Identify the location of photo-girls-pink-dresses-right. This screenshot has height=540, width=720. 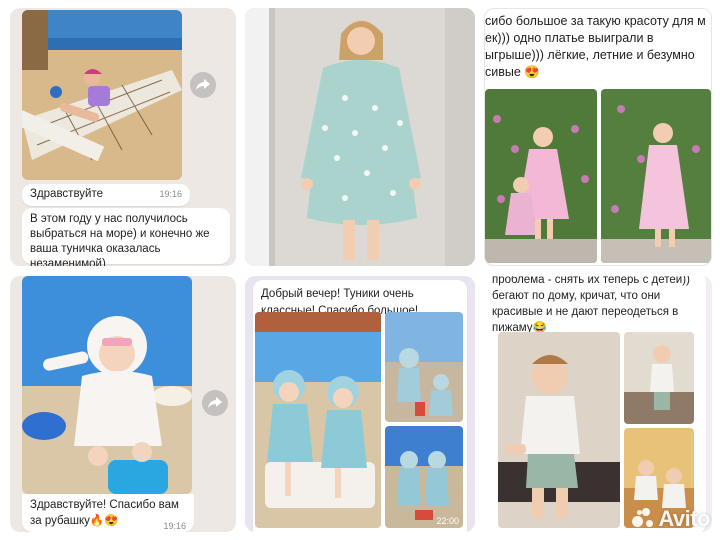
(656, 176).